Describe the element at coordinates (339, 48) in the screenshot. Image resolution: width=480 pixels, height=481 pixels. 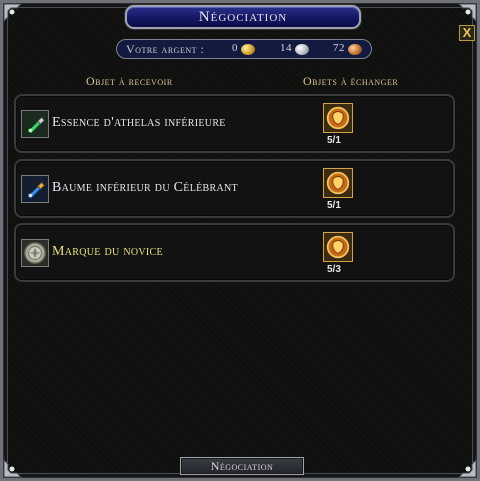
I see `copper-amount: 72` at that location.